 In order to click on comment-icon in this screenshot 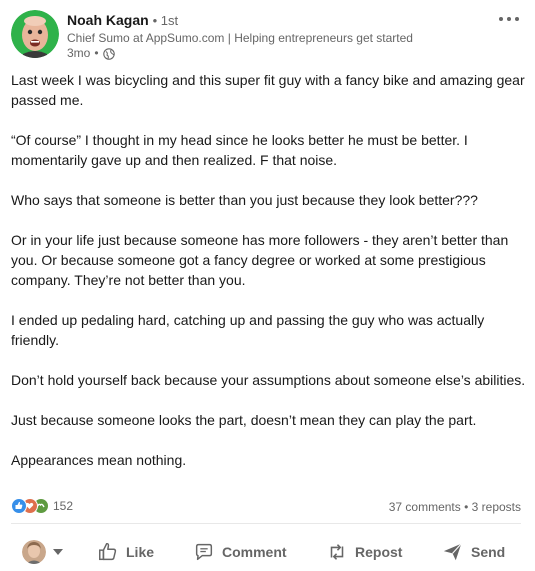, I will do `click(204, 552)`.